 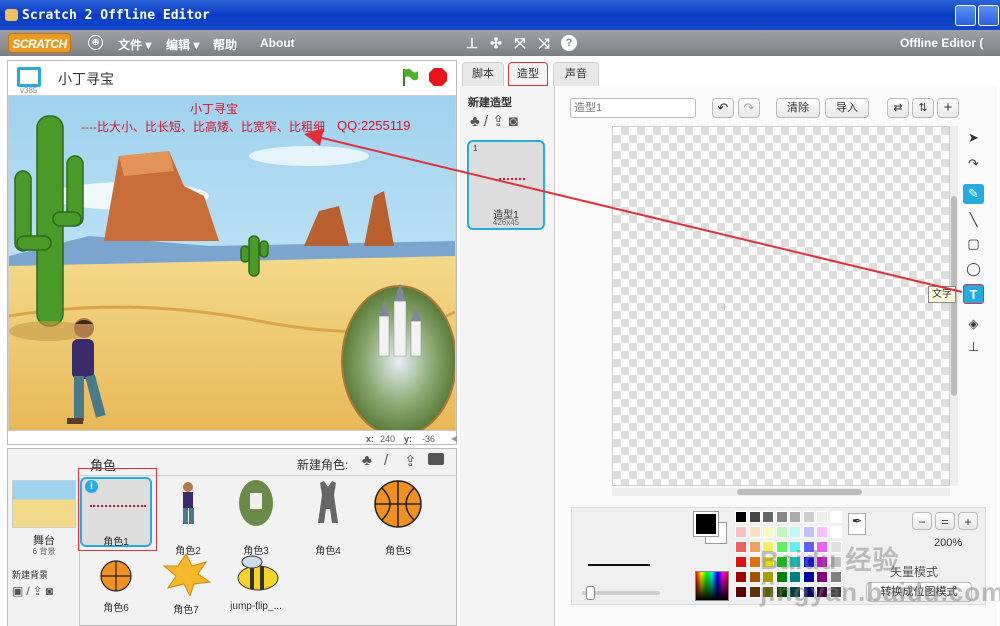 What do you see at coordinates (798, 108) in the screenshot?
I see `clear-button: 清除` at bounding box center [798, 108].